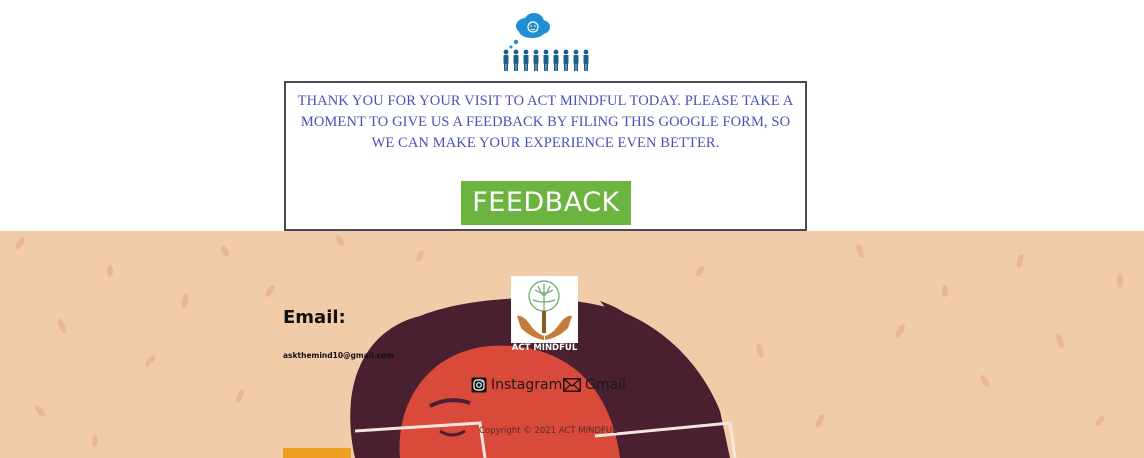 The width and height of the screenshot is (1144, 458). Describe the element at coordinates (546, 42) in the screenshot. I see `community-thought-logo` at that location.